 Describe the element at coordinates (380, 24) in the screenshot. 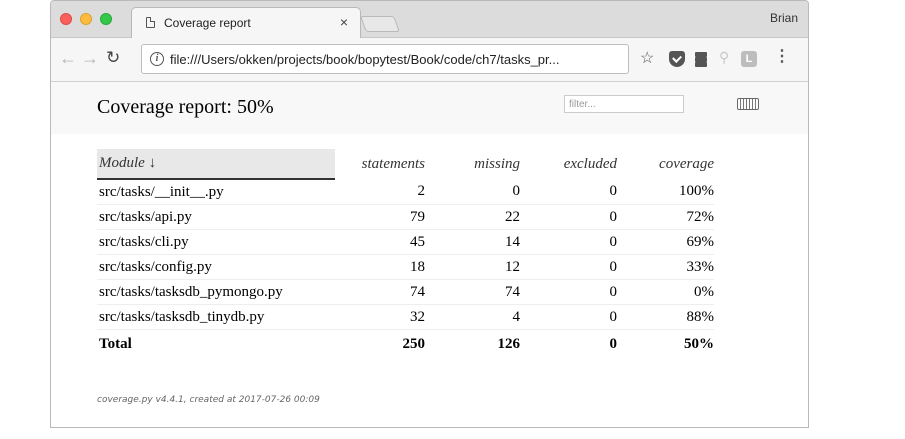

I see `new-tab-button` at that location.